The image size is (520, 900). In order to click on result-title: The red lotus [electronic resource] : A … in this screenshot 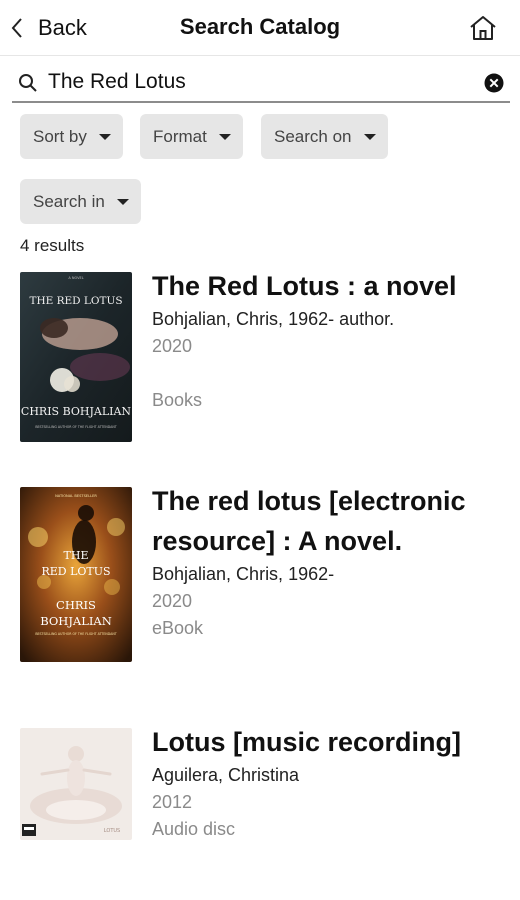, I will do `click(327, 521)`.